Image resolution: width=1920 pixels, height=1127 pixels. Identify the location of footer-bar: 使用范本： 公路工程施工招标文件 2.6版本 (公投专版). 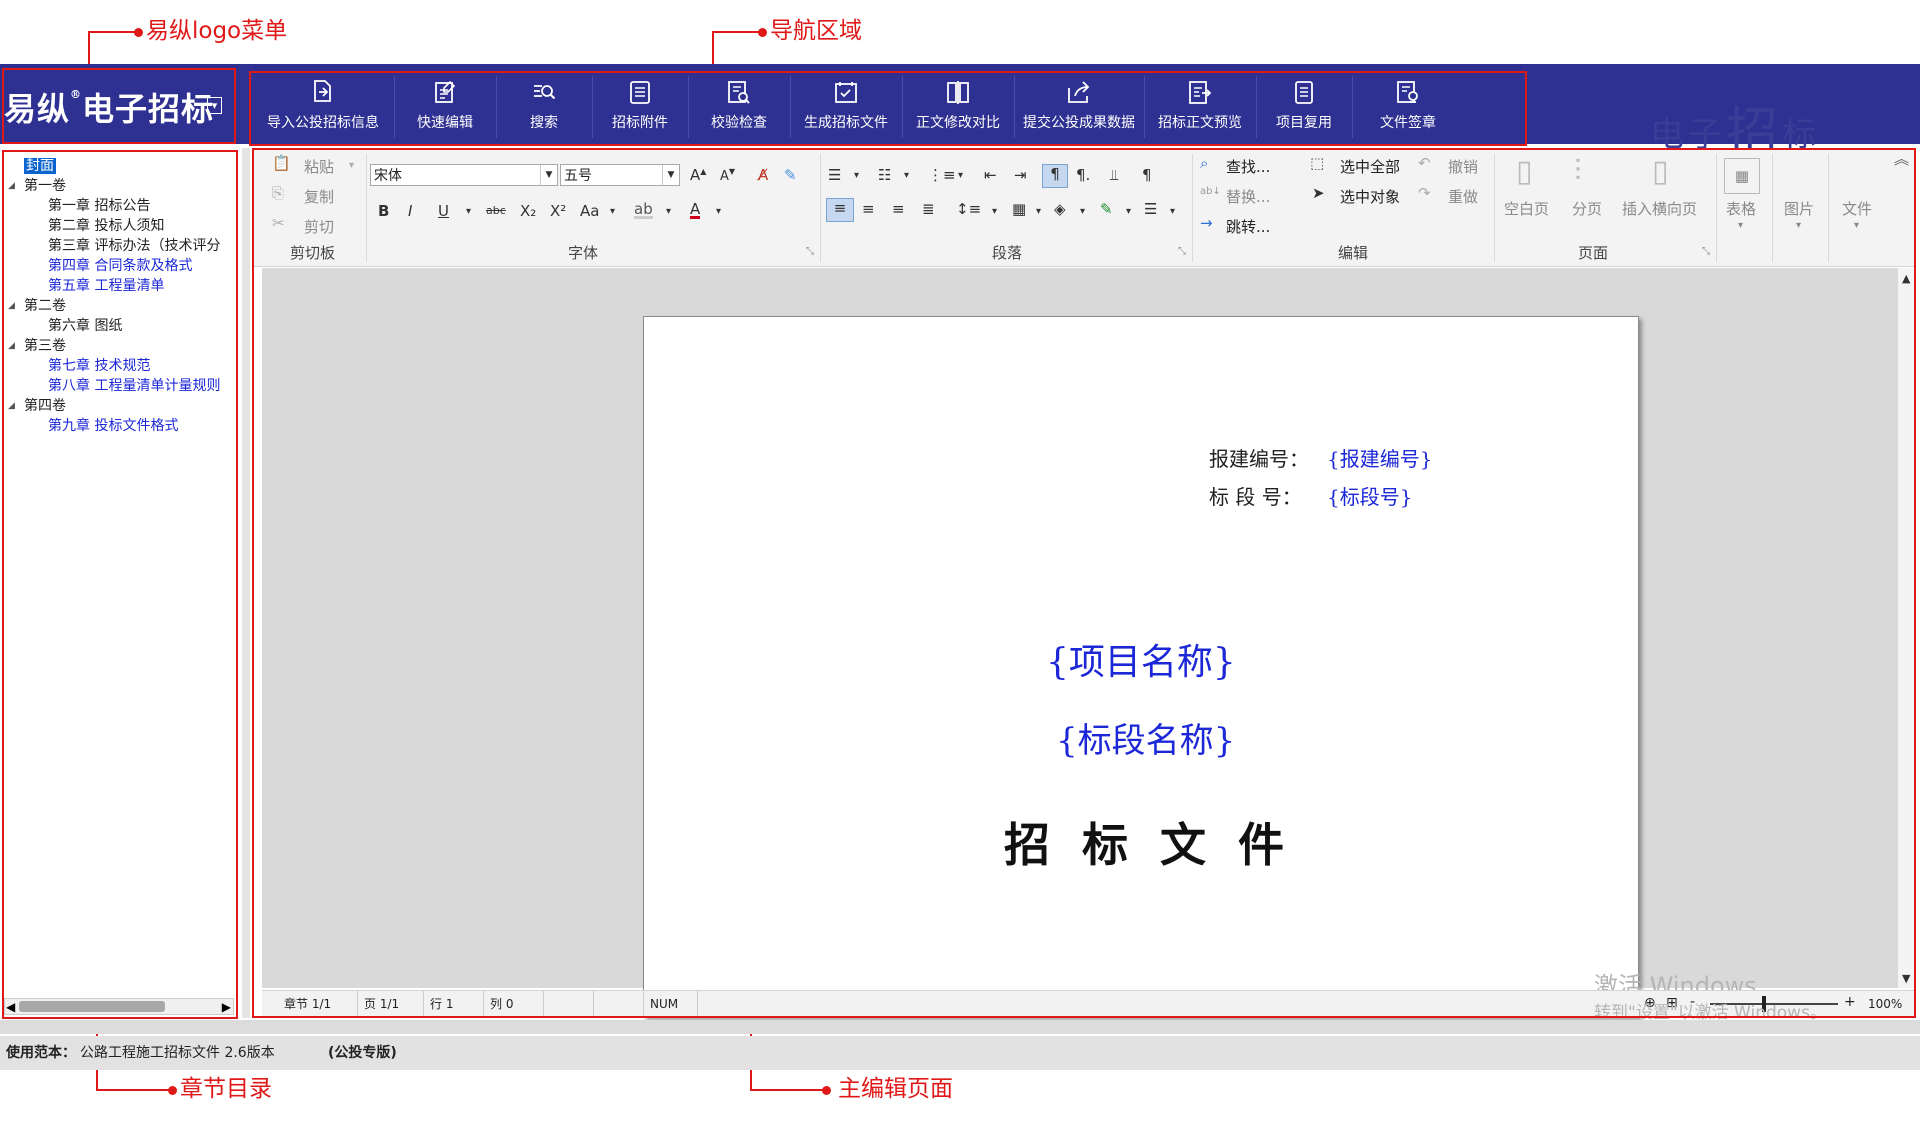
(960, 1053).